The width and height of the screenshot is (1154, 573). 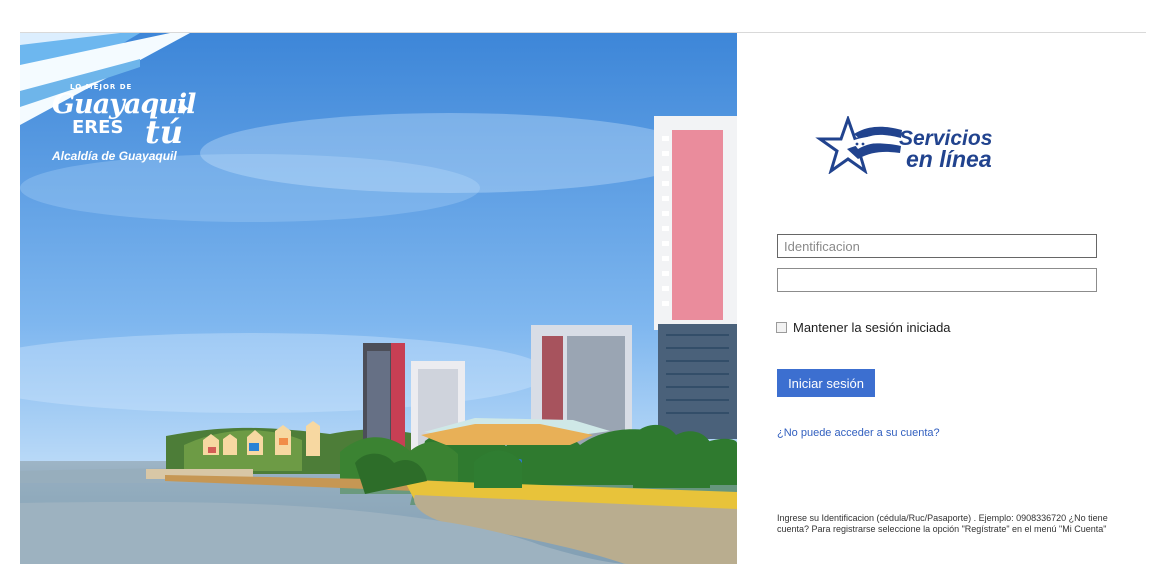 I want to click on remember-checkbox, so click(x=781, y=327).